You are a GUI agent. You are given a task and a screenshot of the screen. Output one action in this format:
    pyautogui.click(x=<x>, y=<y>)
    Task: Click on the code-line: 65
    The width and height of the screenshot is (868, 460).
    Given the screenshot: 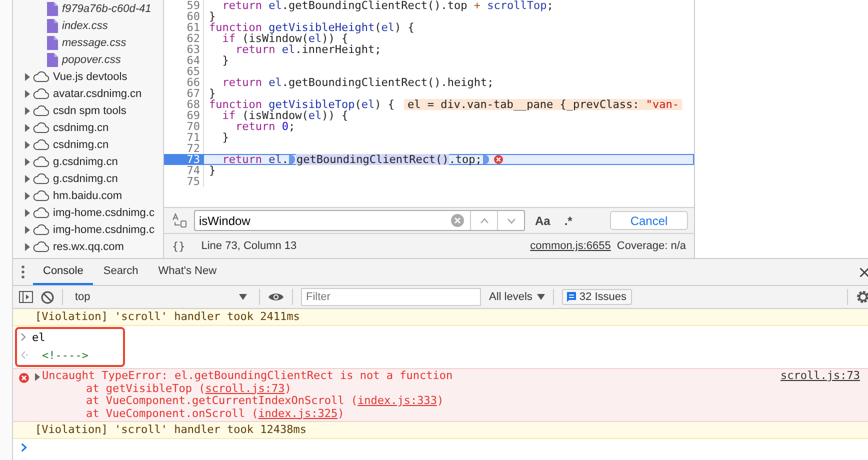 What is the action you would take?
    pyautogui.click(x=429, y=71)
    